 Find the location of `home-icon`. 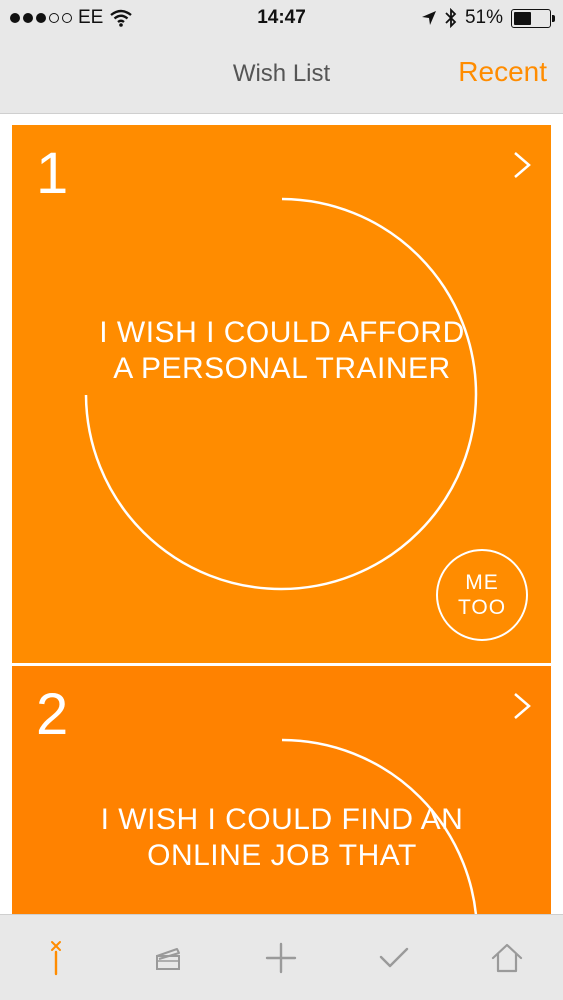

home-icon is located at coordinates (507, 958).